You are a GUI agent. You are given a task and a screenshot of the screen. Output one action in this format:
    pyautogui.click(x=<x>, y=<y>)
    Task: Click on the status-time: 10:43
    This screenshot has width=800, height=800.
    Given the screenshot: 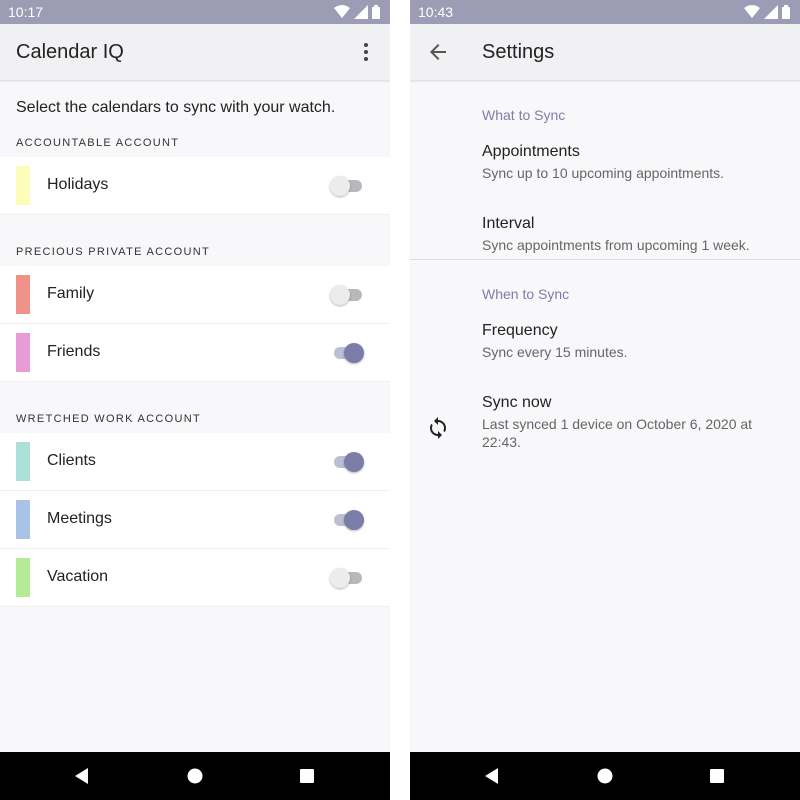 What is the action you would take?
    pyautogui.click(x=436, y=12)
    